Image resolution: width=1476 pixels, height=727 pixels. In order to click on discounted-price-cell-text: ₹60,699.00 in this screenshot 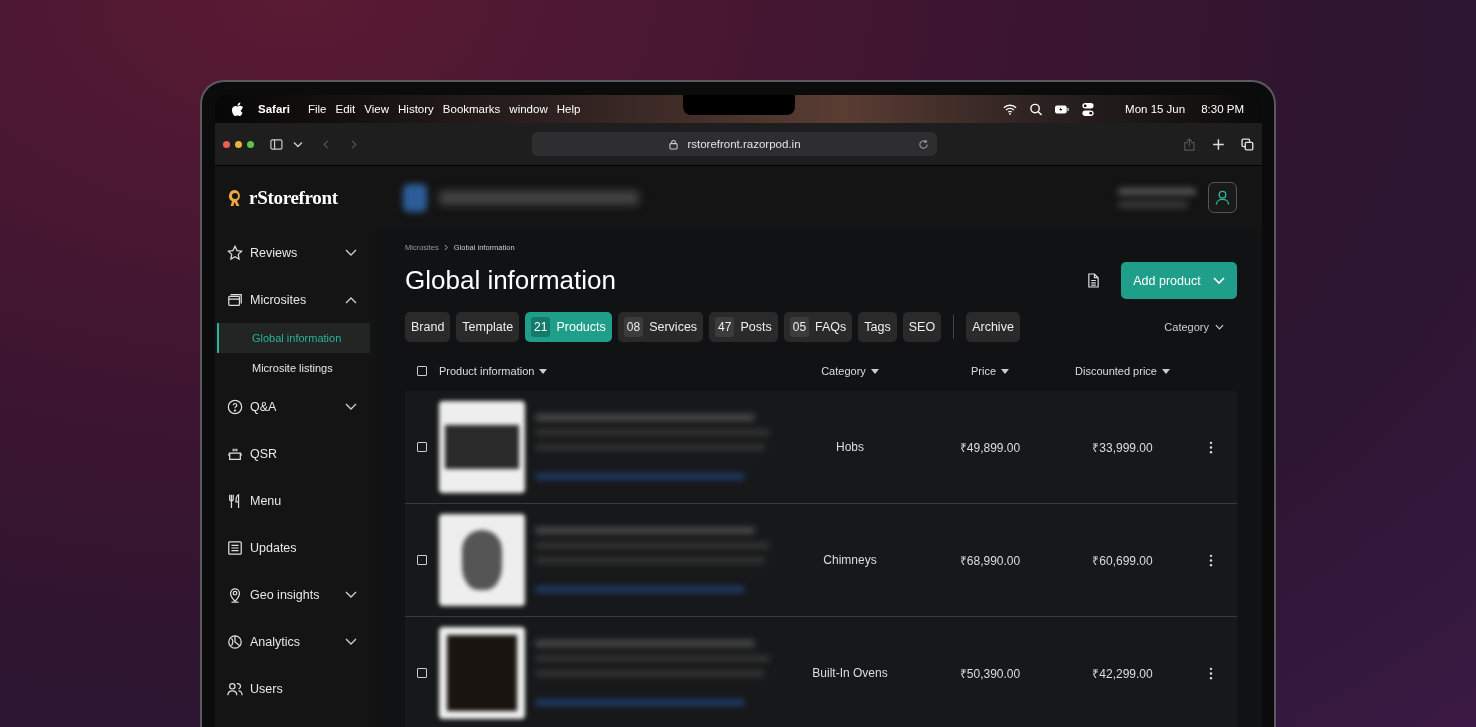, I will do `click(1122, 560)`.